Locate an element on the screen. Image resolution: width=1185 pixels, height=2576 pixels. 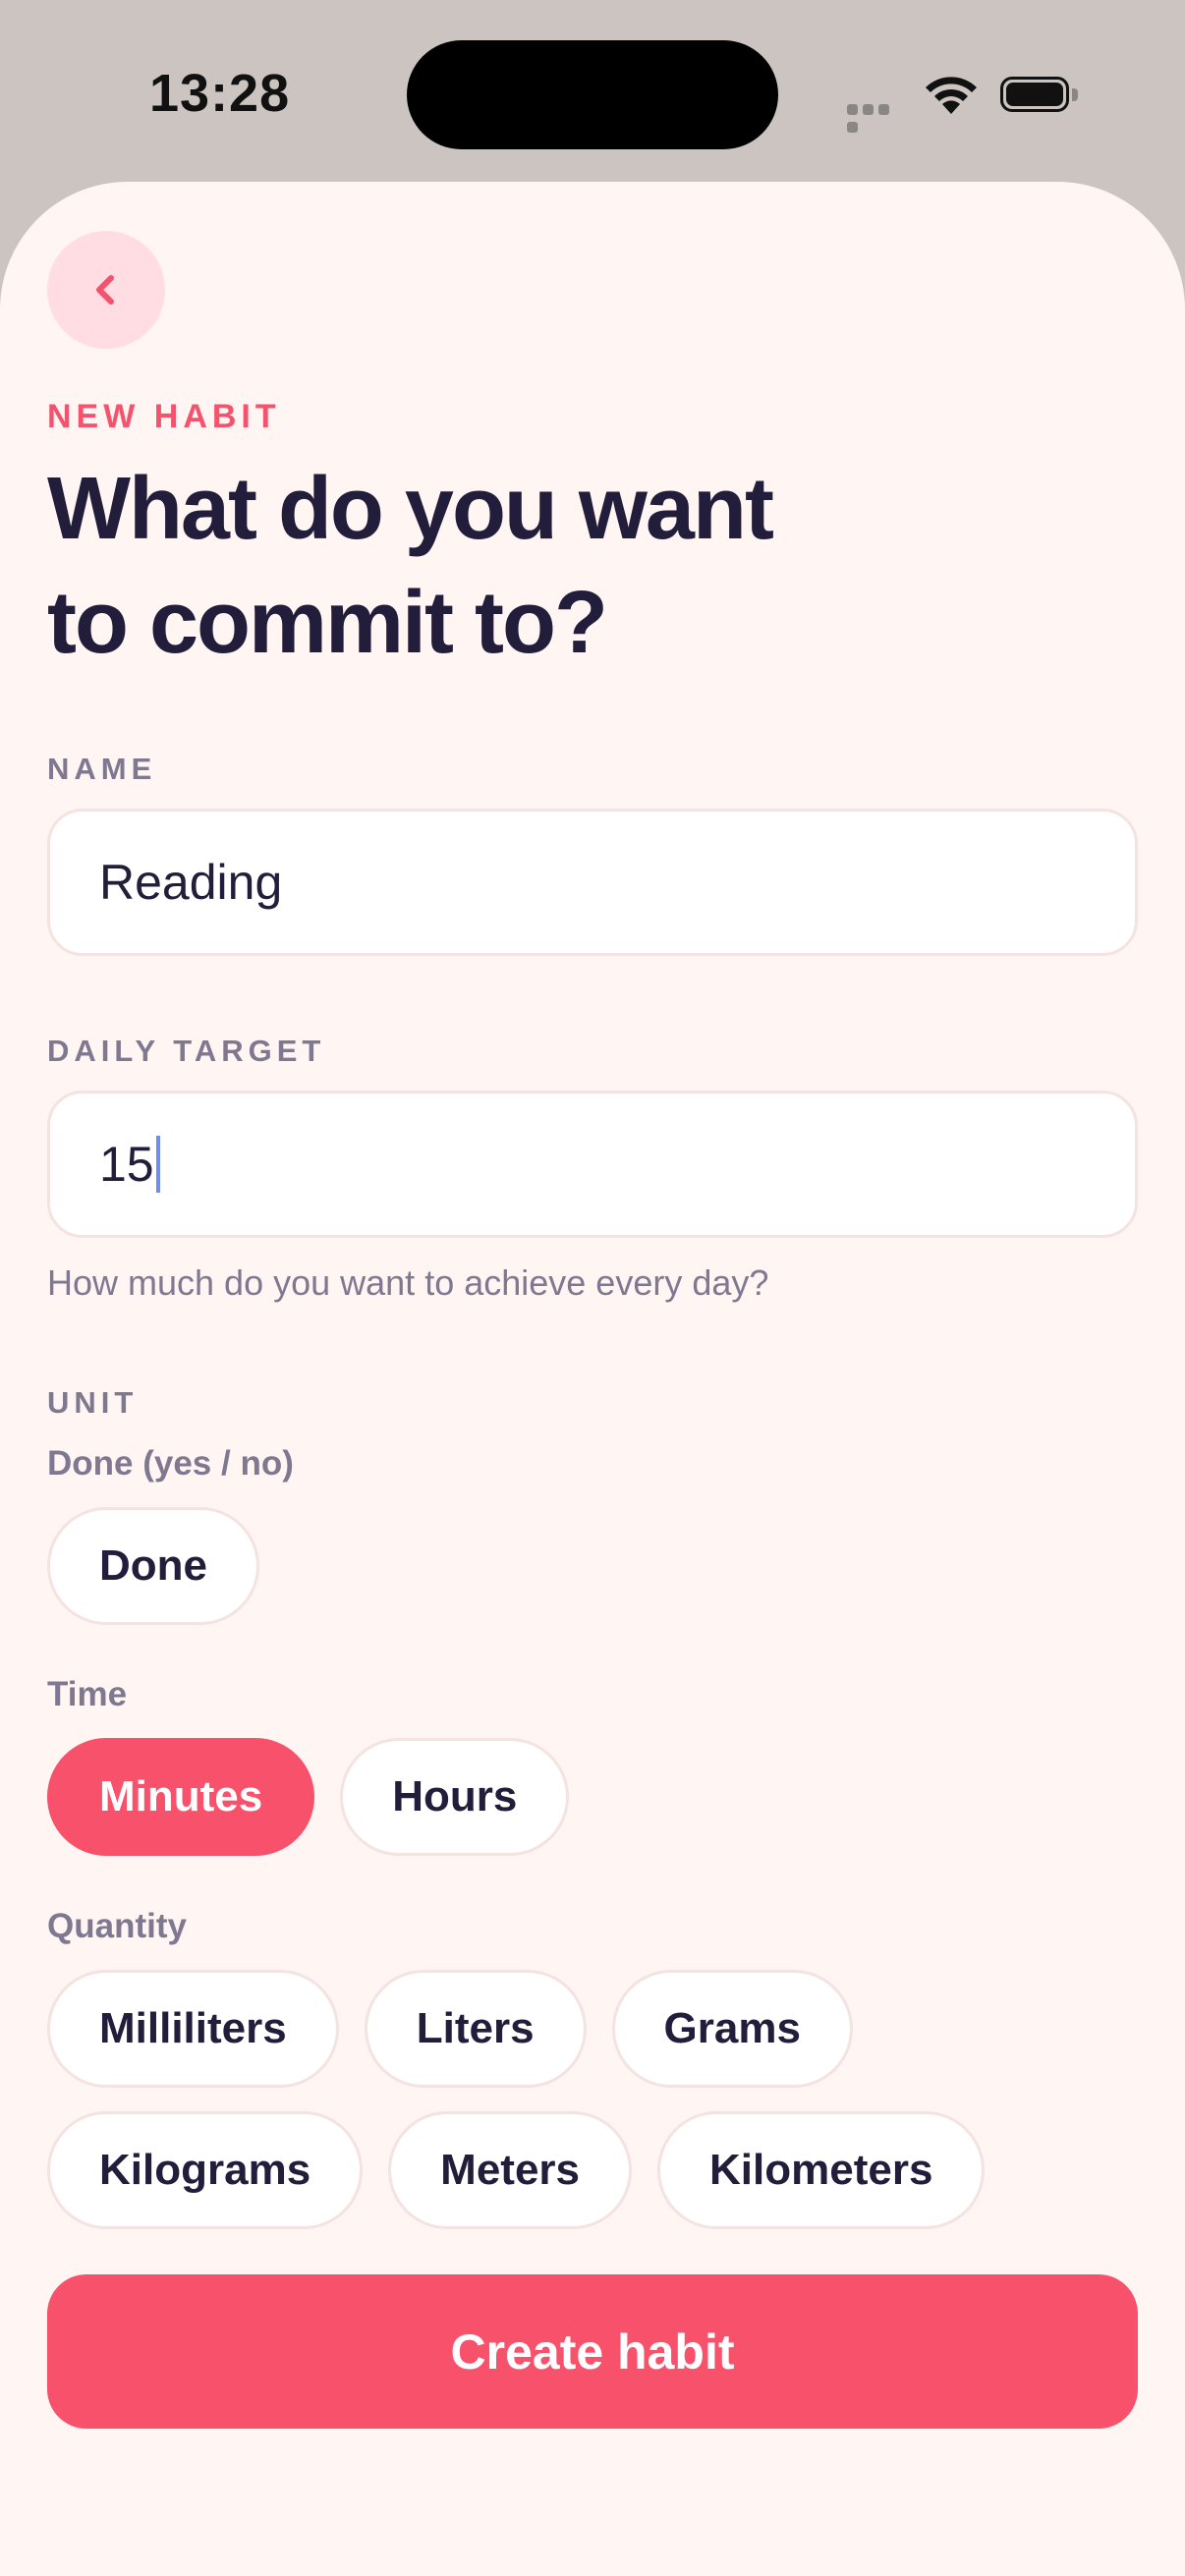
unit-chip-liters: Liters is located at coordinates (476, 2029).